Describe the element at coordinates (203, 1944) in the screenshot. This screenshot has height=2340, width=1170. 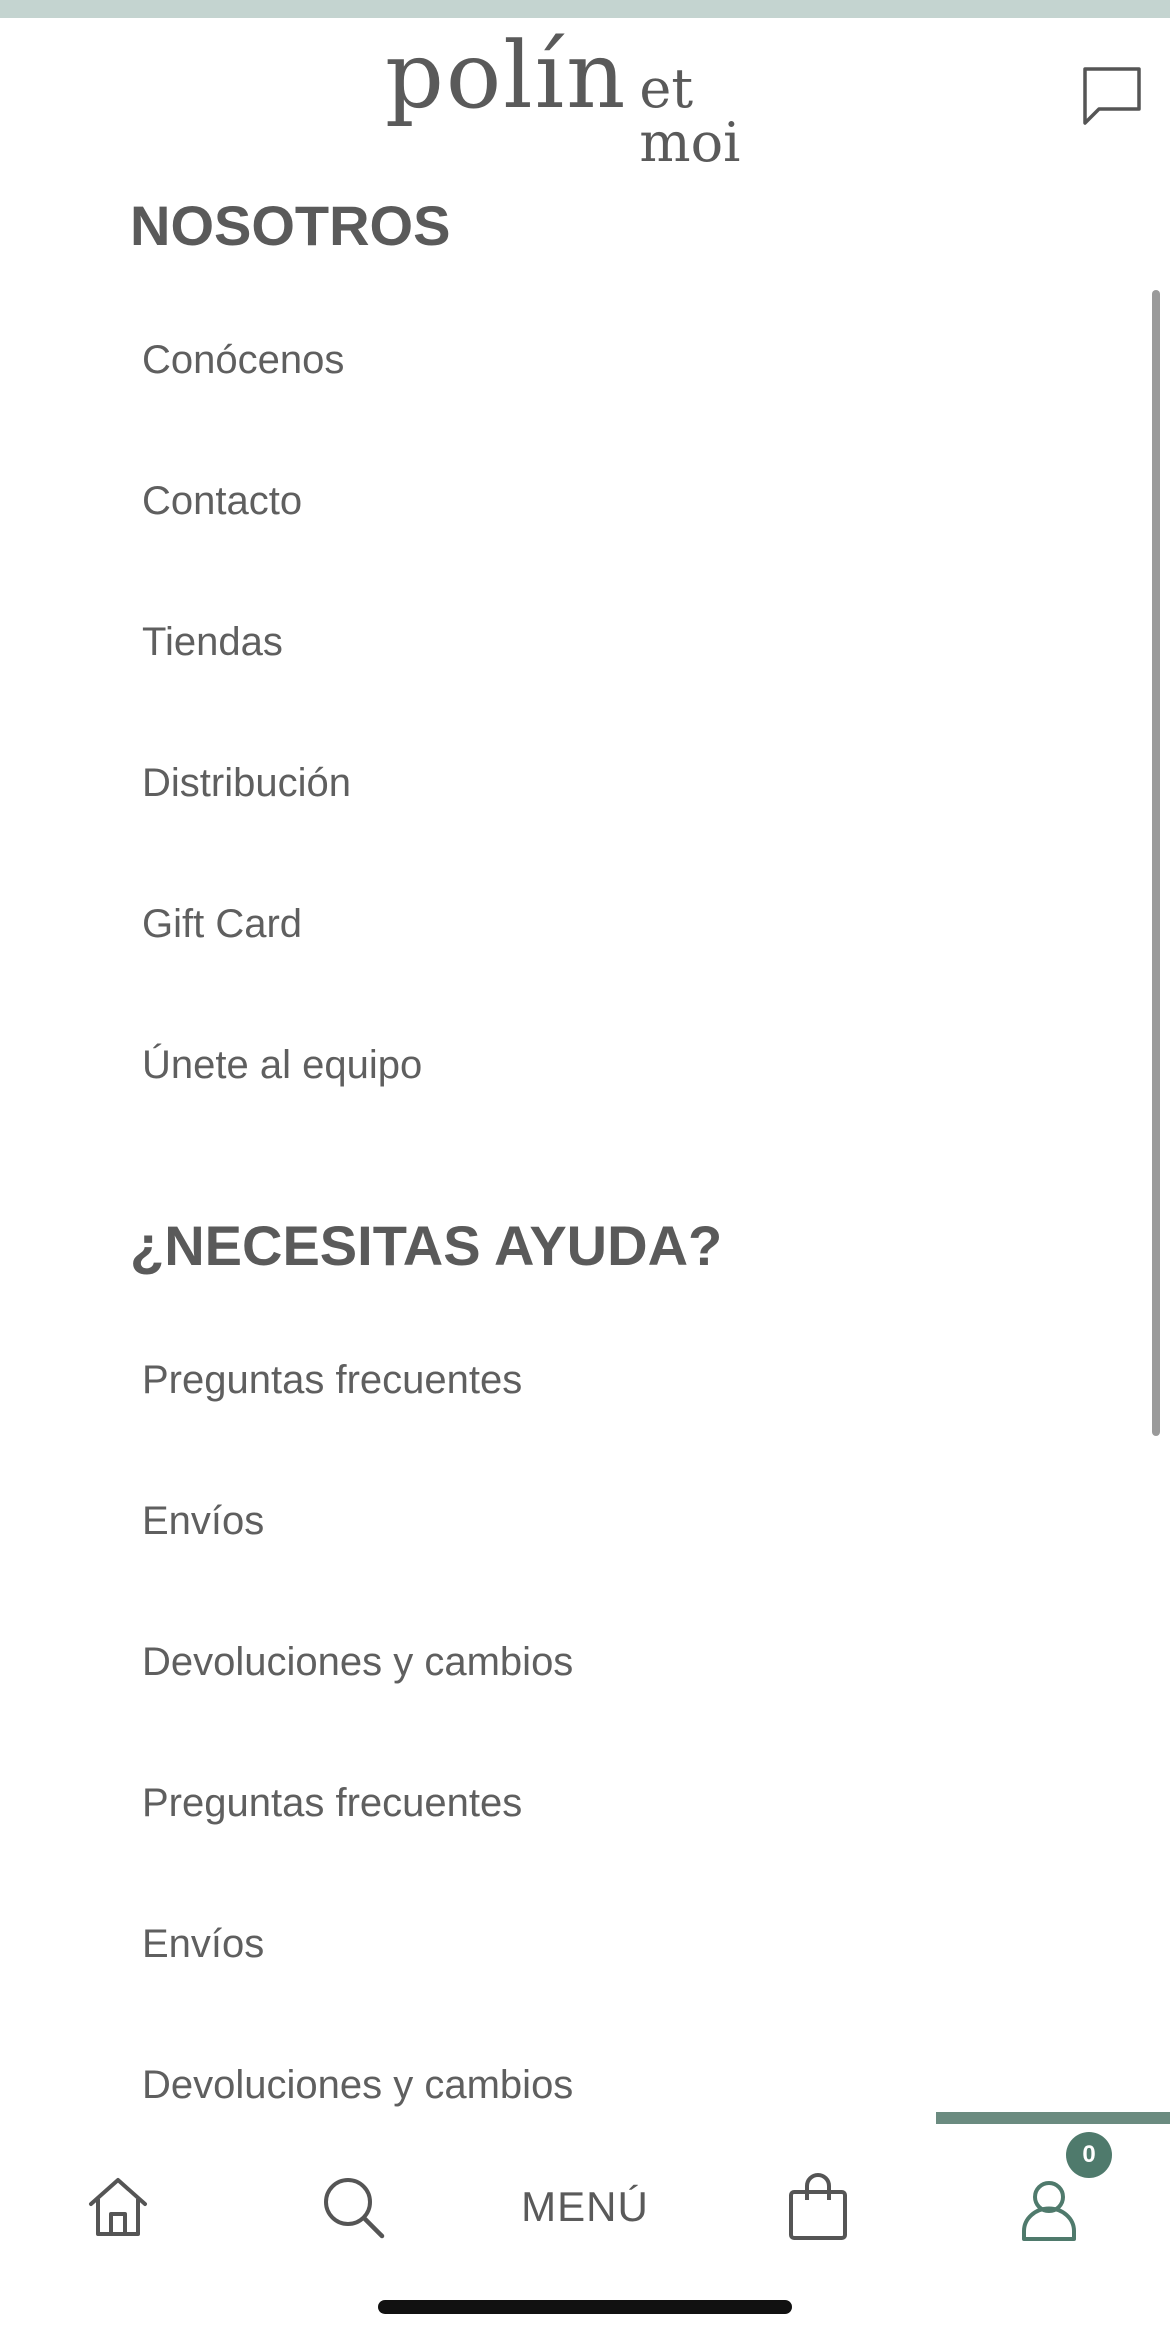
I see `menu-link-envios-2: Envíos` at that location.